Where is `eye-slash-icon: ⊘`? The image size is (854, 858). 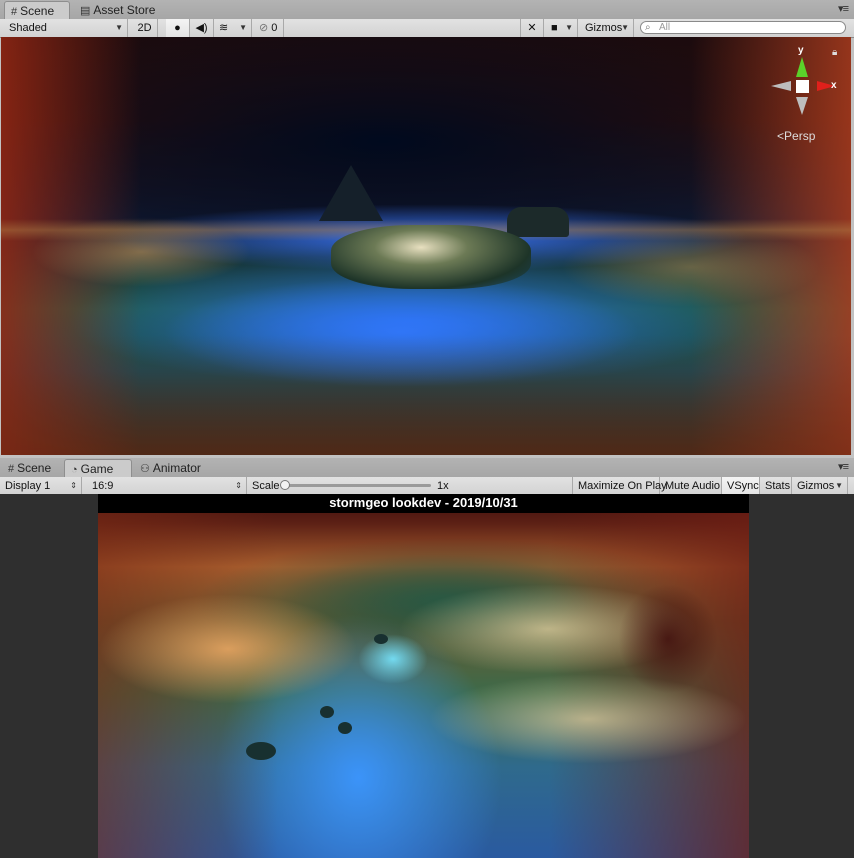
eye-slash-icon: ⊘ is located at coordinates (264, 28).